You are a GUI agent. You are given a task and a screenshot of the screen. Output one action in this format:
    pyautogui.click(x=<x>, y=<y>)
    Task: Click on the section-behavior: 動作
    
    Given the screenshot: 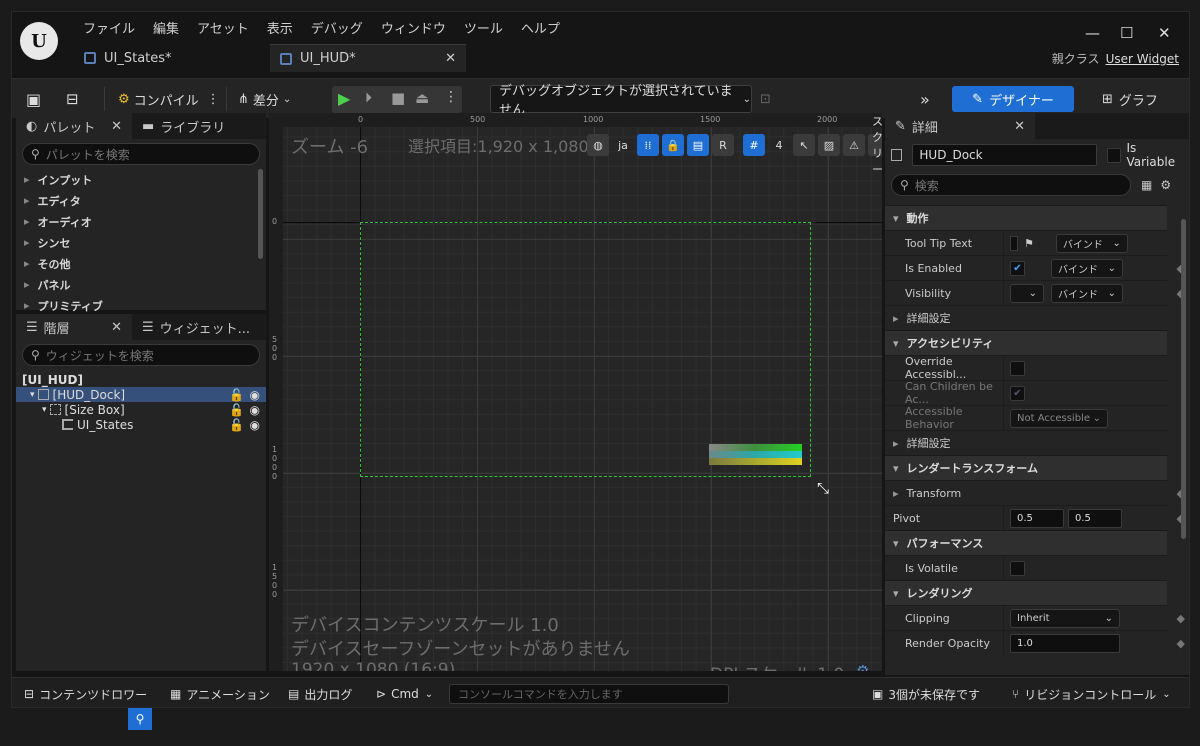 What is the action you would take?
    pyautogui.click(x=1026, y=217)
    